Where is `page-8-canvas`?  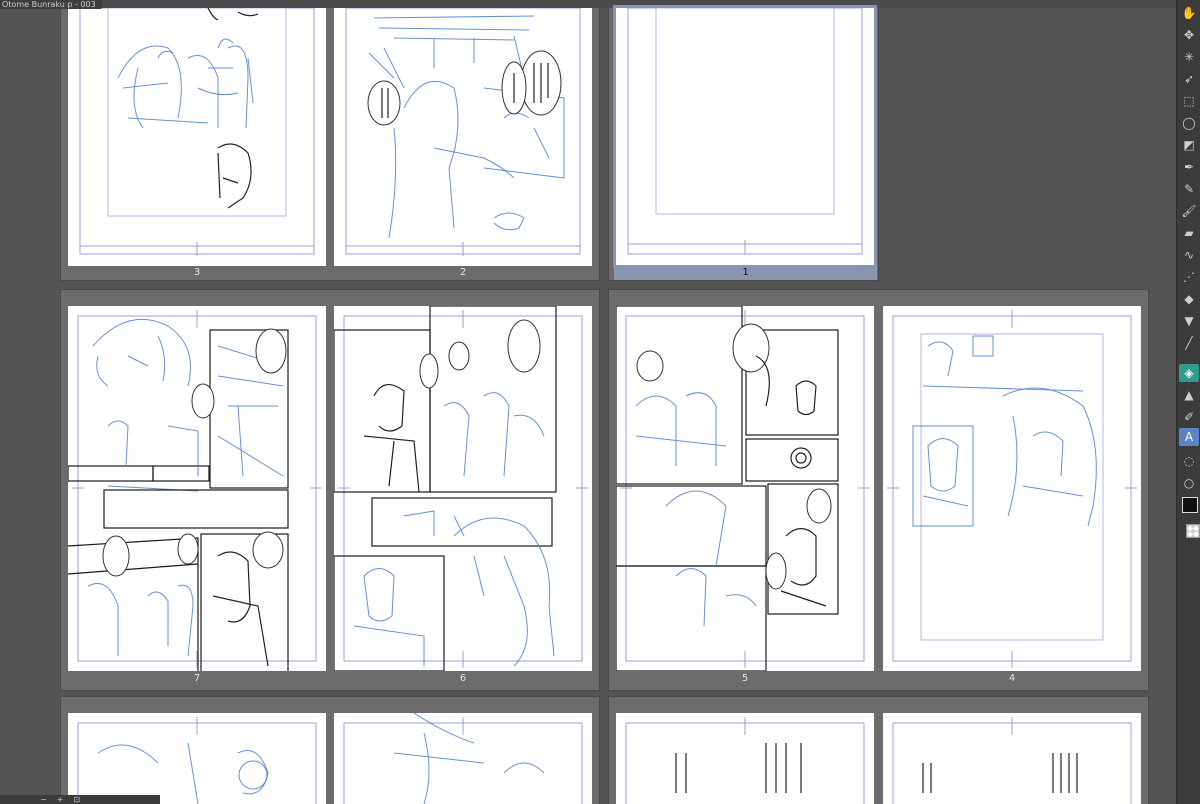 page-8-canvas is located at coordinates (463, 758).